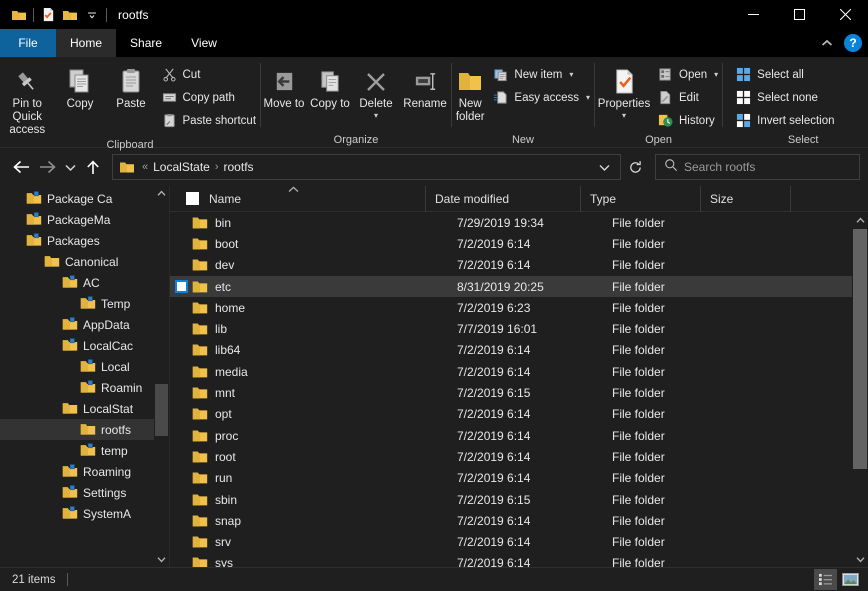  I want to click on tab-view: View, so click(204, 43).